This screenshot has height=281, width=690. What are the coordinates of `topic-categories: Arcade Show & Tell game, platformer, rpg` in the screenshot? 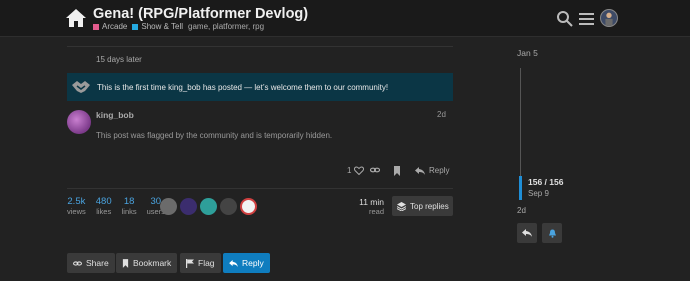 It's located at (178, 26).